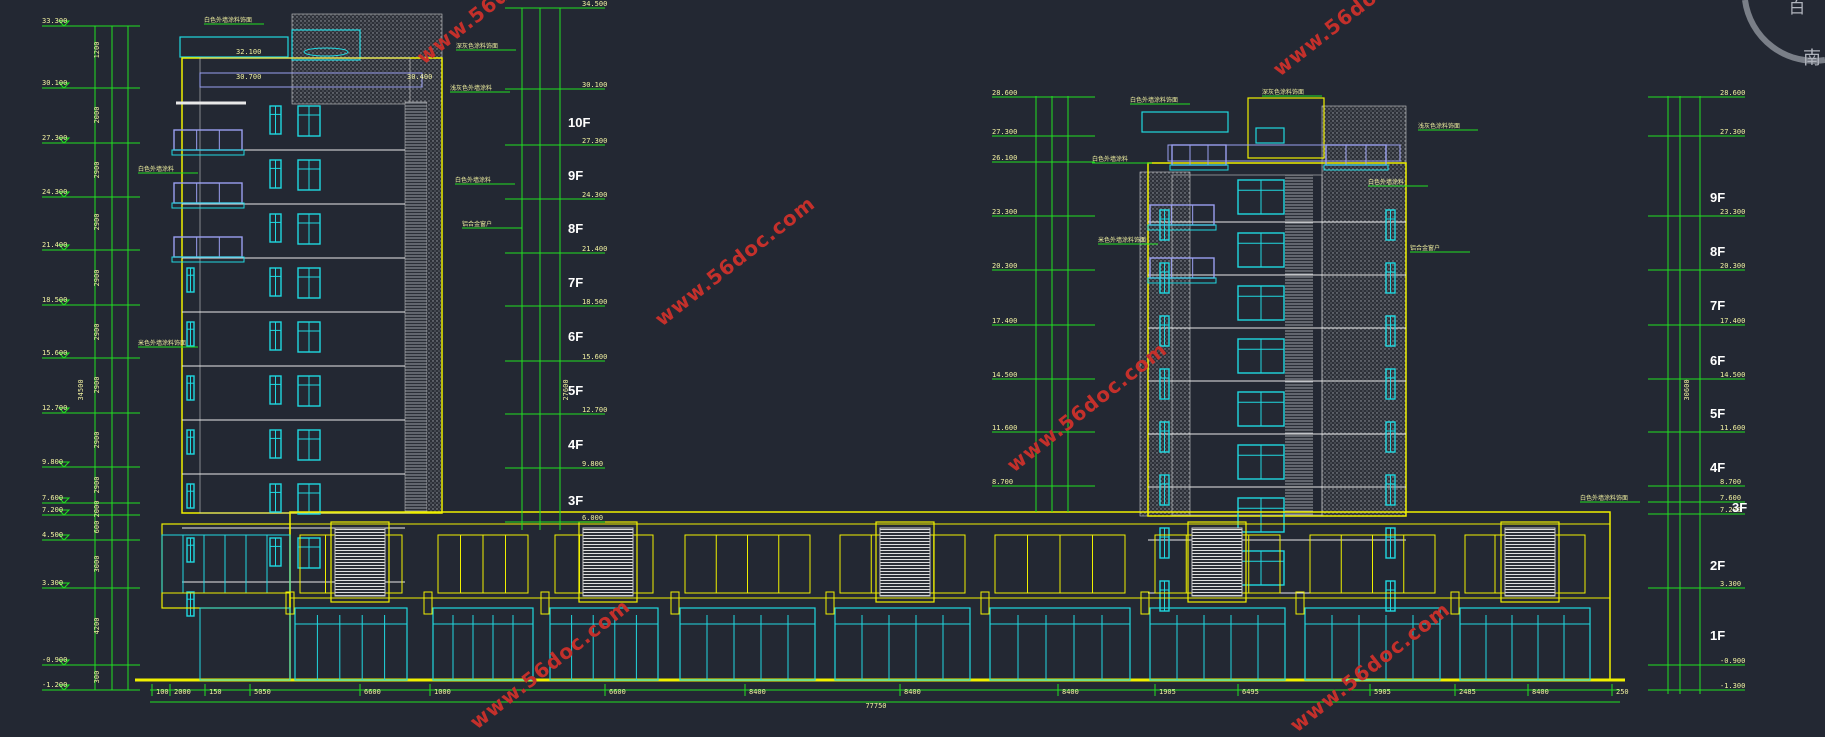 The image size is (1825, 737). Describe the element at coordinates (1004, 375) in the screenshot. I see `level-value: 14.500` at that location.